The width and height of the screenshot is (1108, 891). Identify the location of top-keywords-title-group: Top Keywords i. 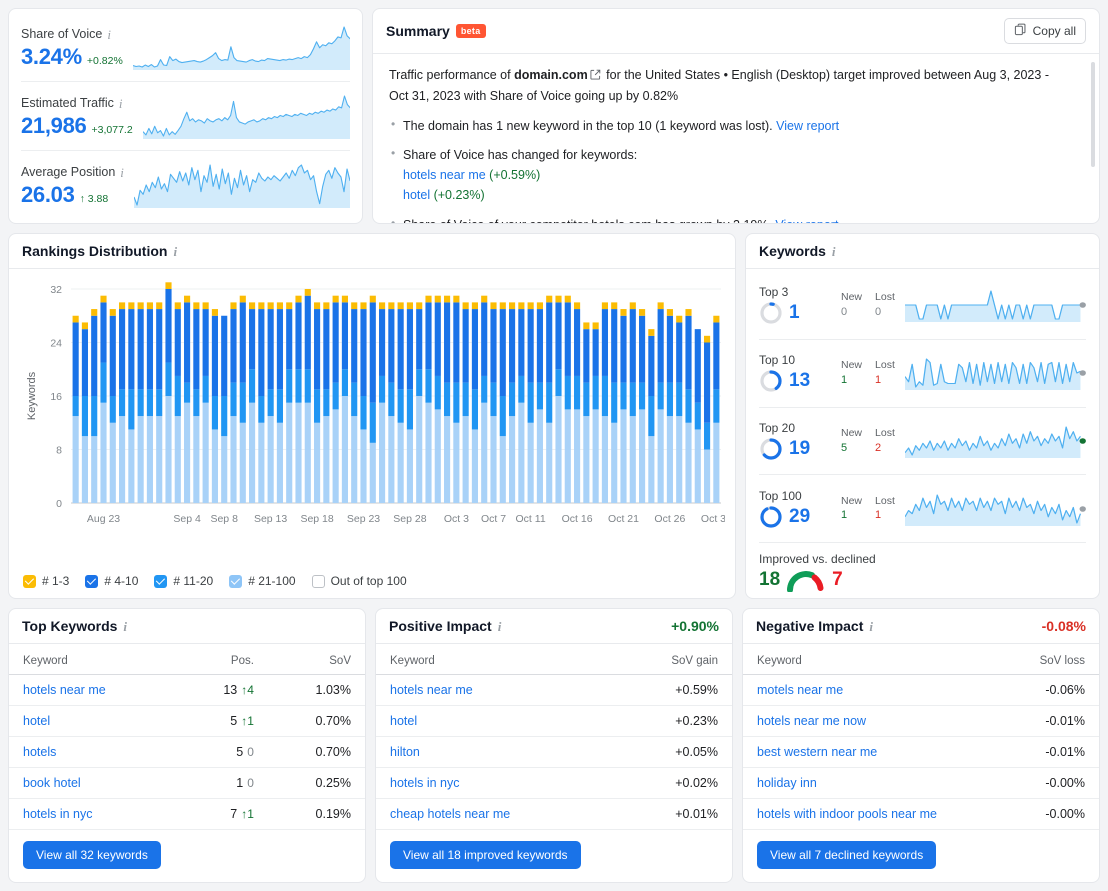
(74, 626).